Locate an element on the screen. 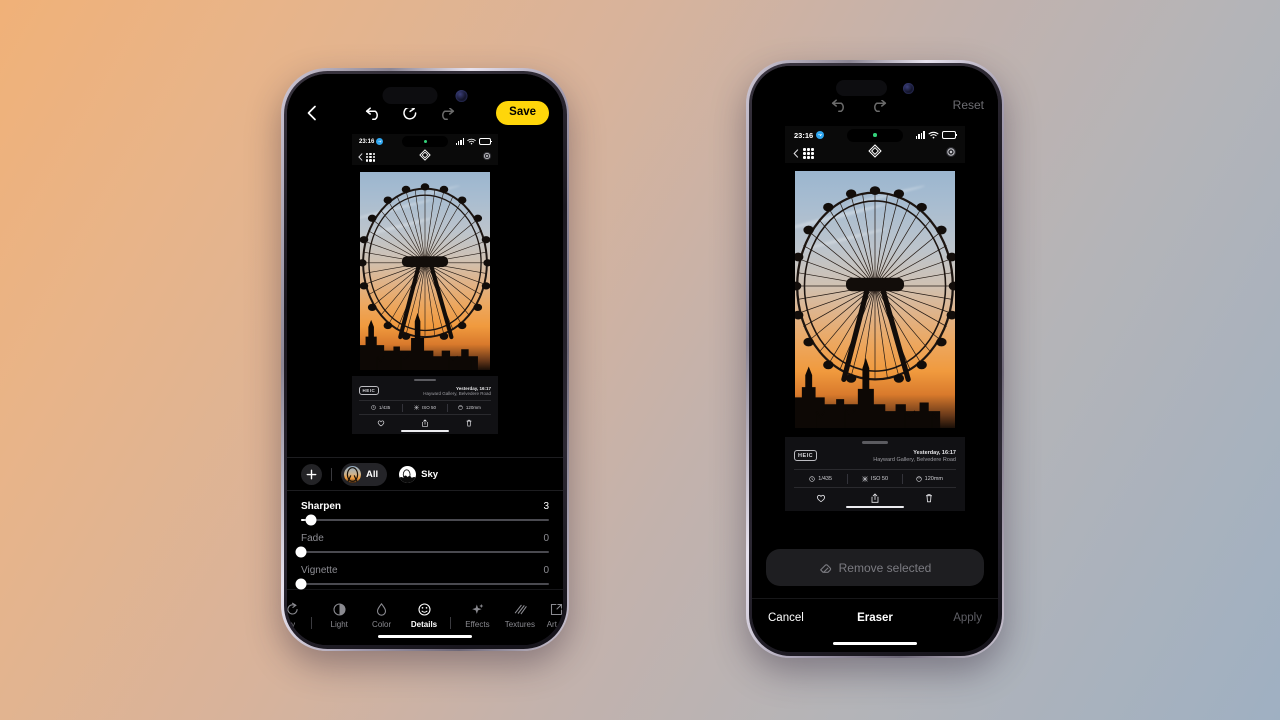  iso-value: ISO 50 is located at coordinates (879, 478).